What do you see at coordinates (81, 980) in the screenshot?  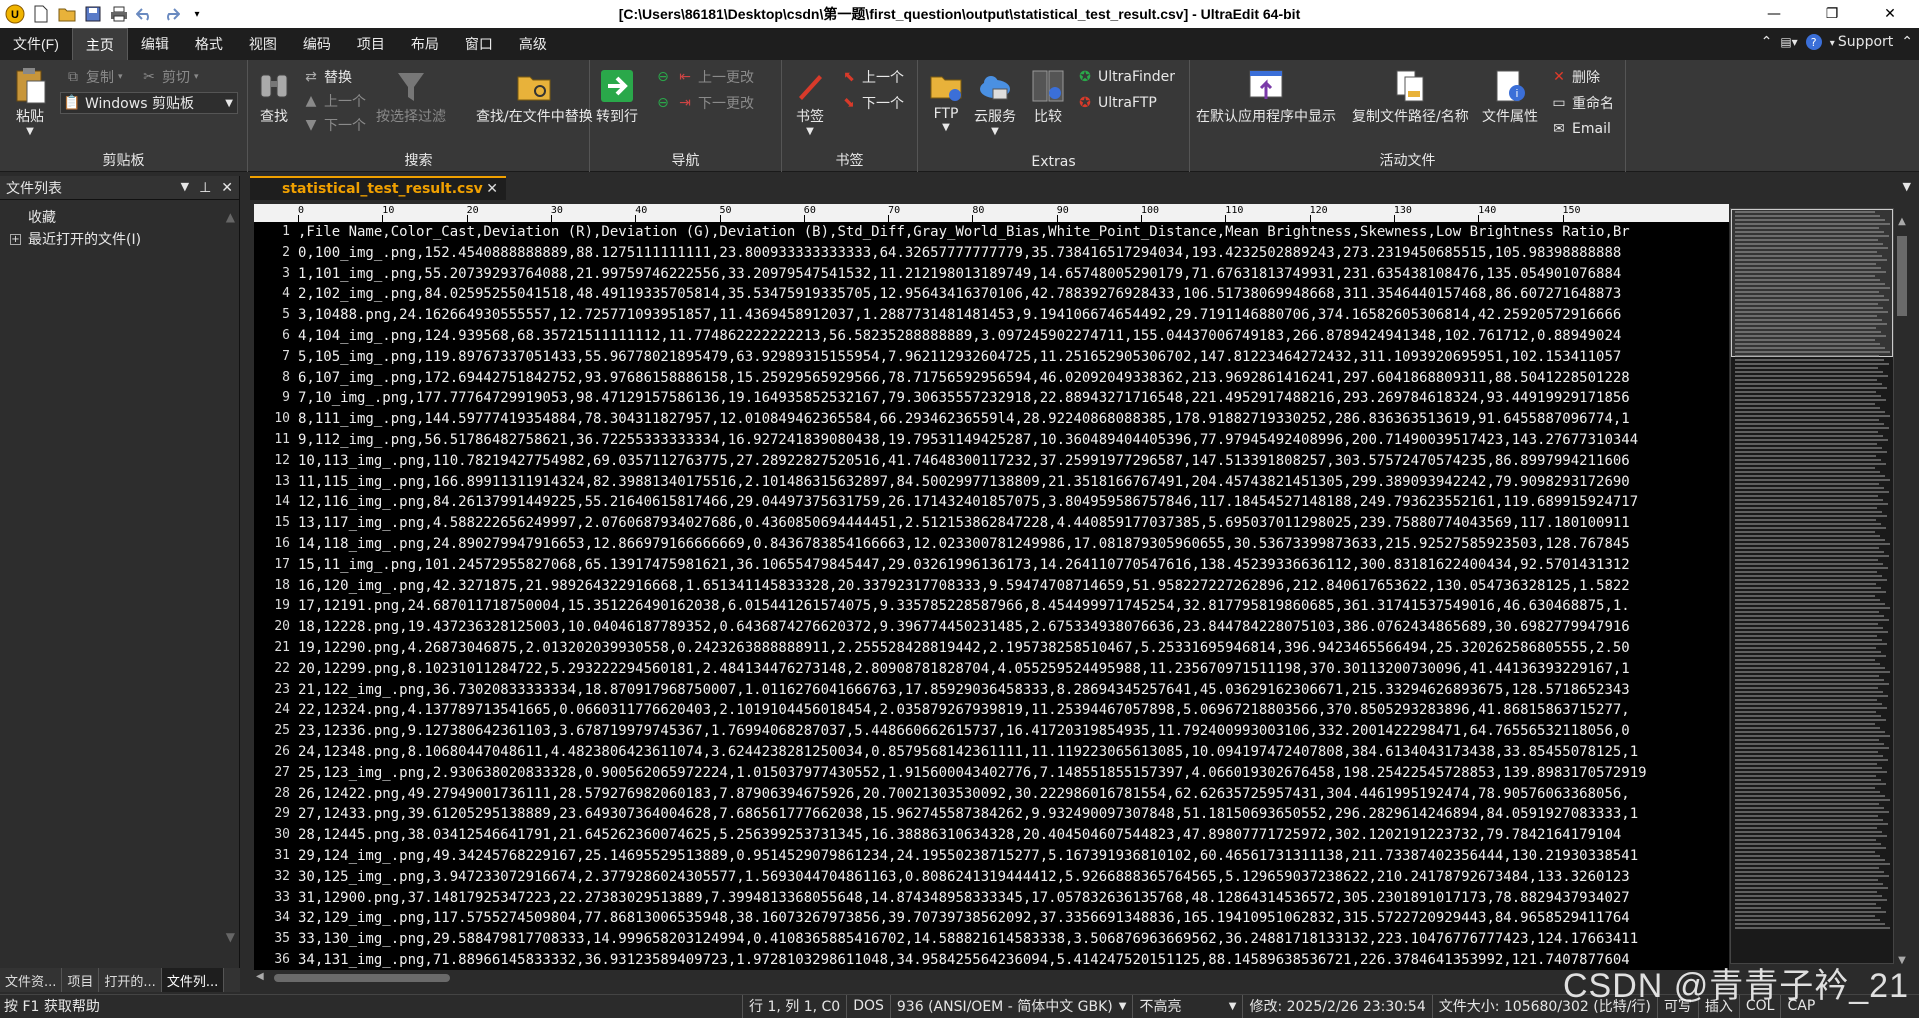 I see `sidebar-tab-1: 项目` at bounding box center [81, 980].